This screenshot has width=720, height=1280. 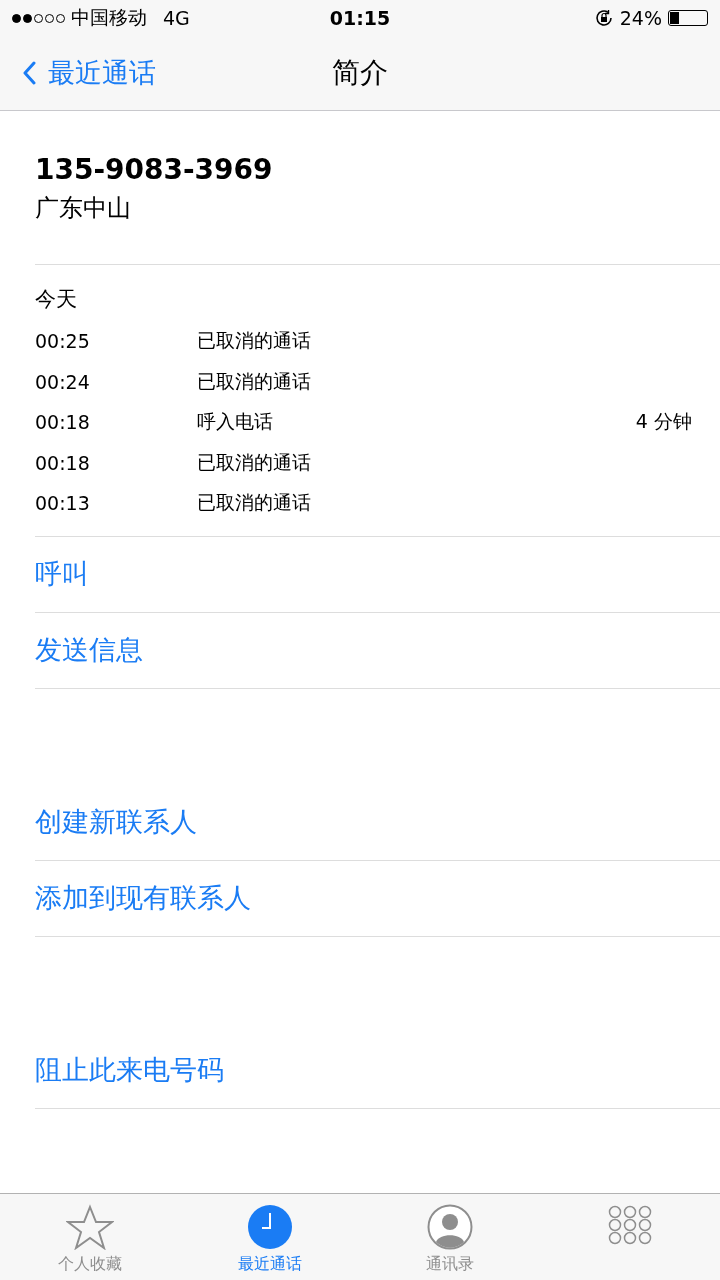 I want to click on battery-percent: 24%, so click(x=640, y=18).